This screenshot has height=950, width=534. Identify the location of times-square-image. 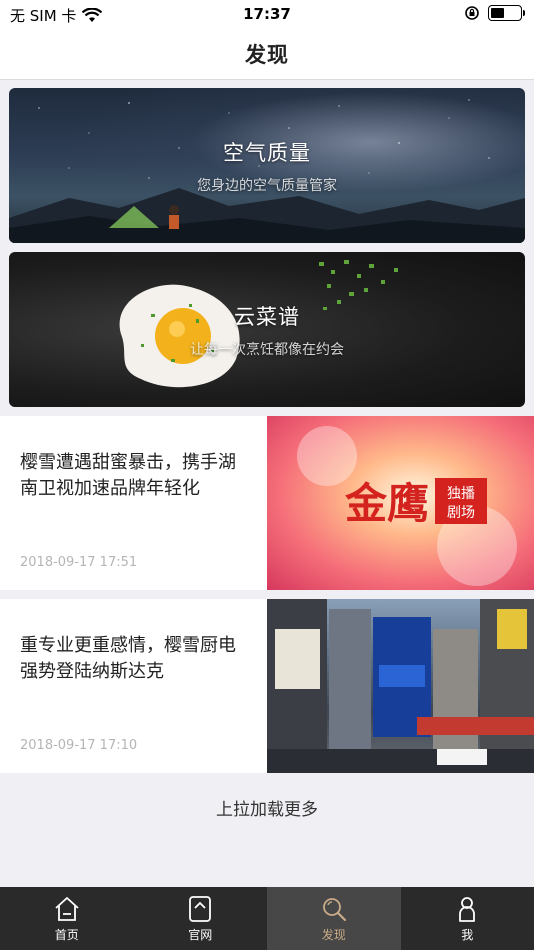
(400, 686).